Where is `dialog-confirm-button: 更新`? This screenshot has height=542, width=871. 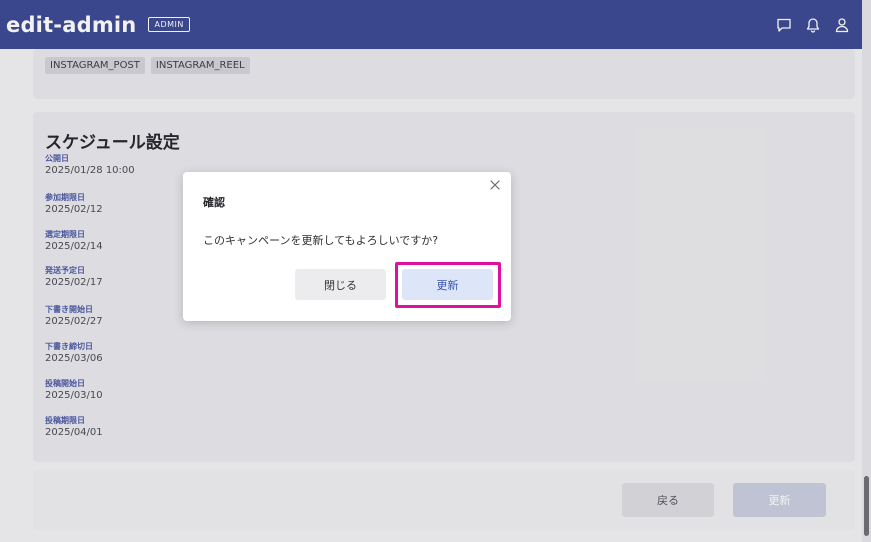 dialog-confirm-button: 更新 is located at coordinates (447, 284).